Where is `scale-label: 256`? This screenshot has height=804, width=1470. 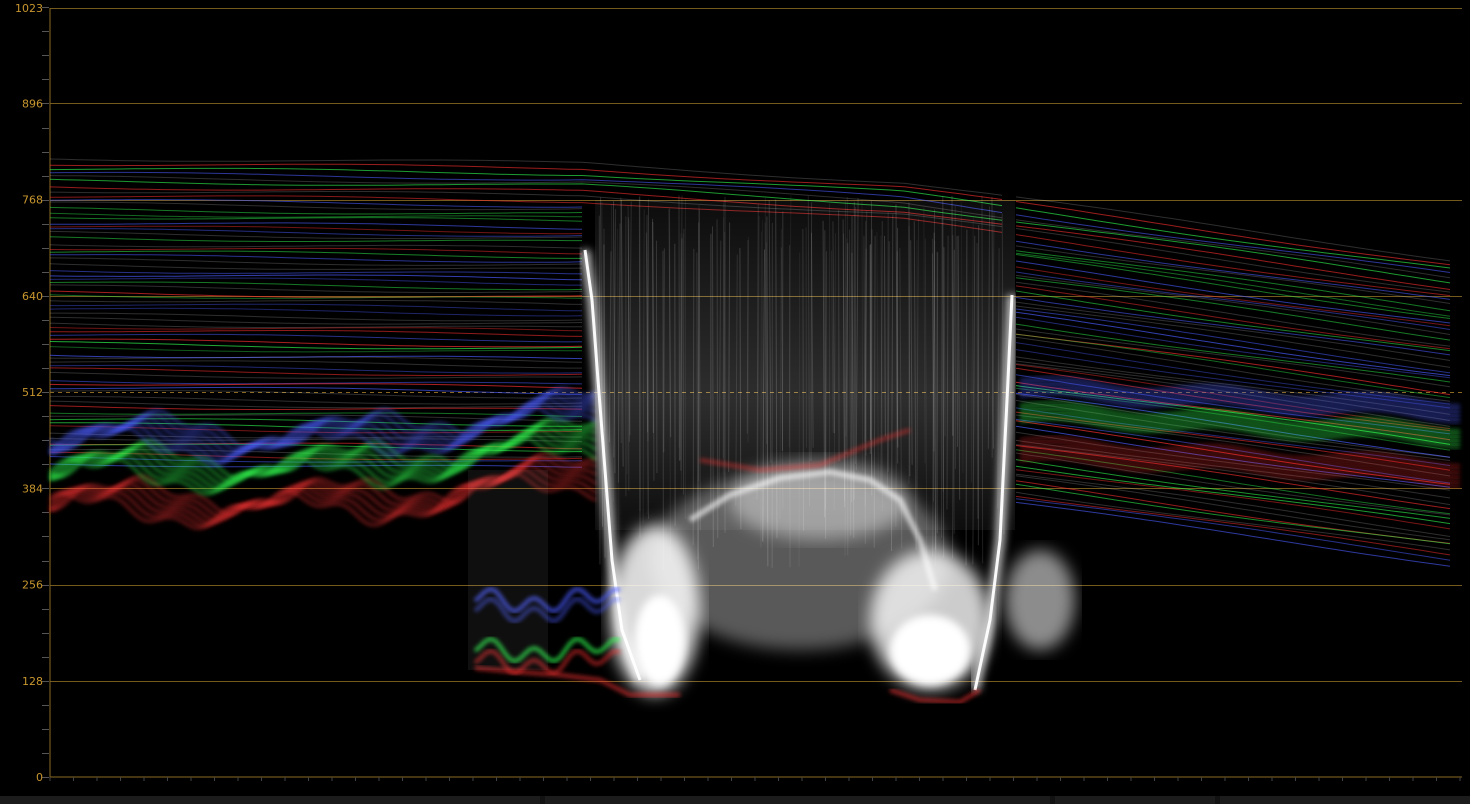
scale-label: 256 is located at coordinates (32, 585).